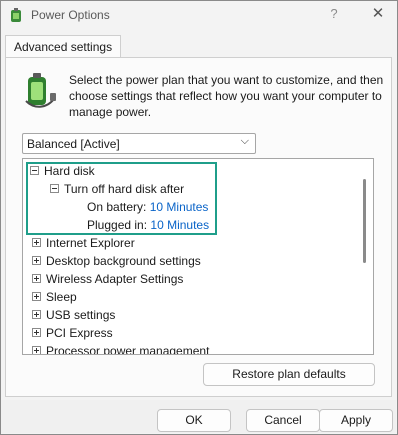 This screenshot has height=435, width=398. What do you see at coordinates (115, 279) in the screenshot?
I see `tree-item-label: Wireless Adapter Settings` at bounding box center [115, 279].